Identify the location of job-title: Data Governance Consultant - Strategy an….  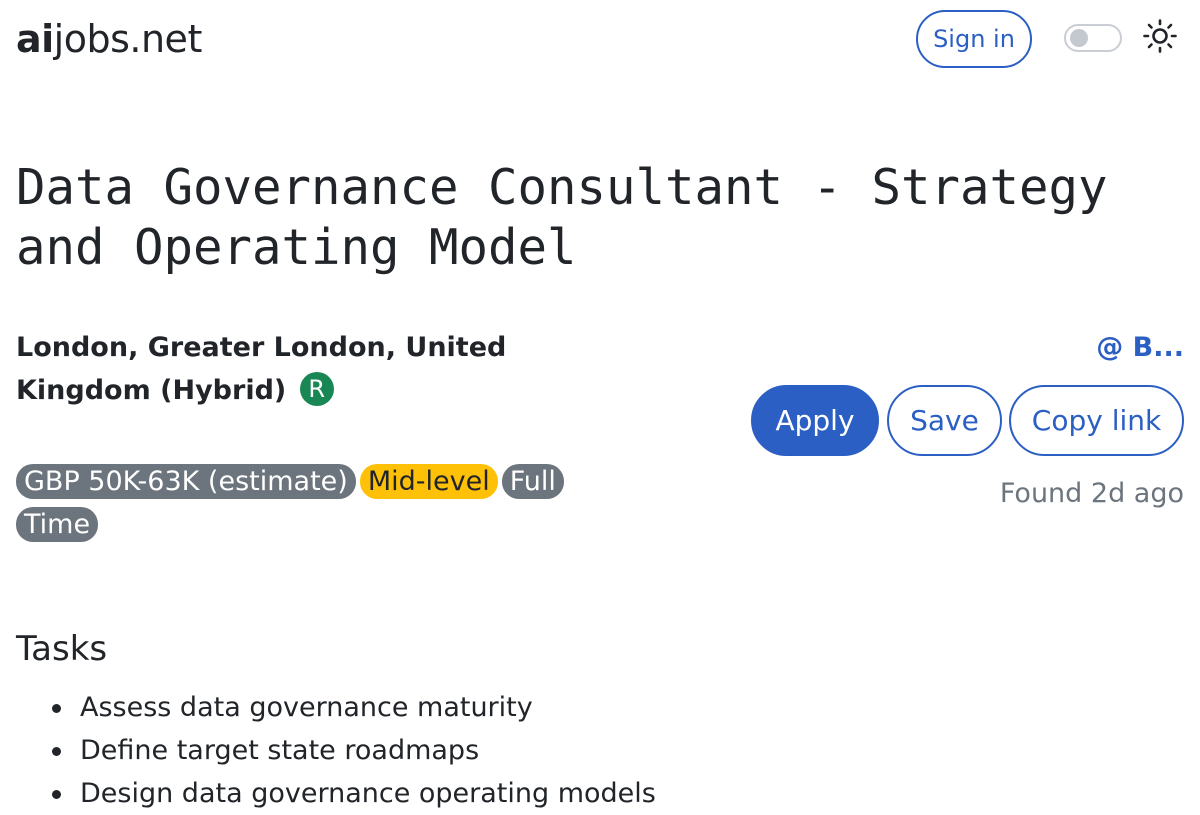
(562, 217).